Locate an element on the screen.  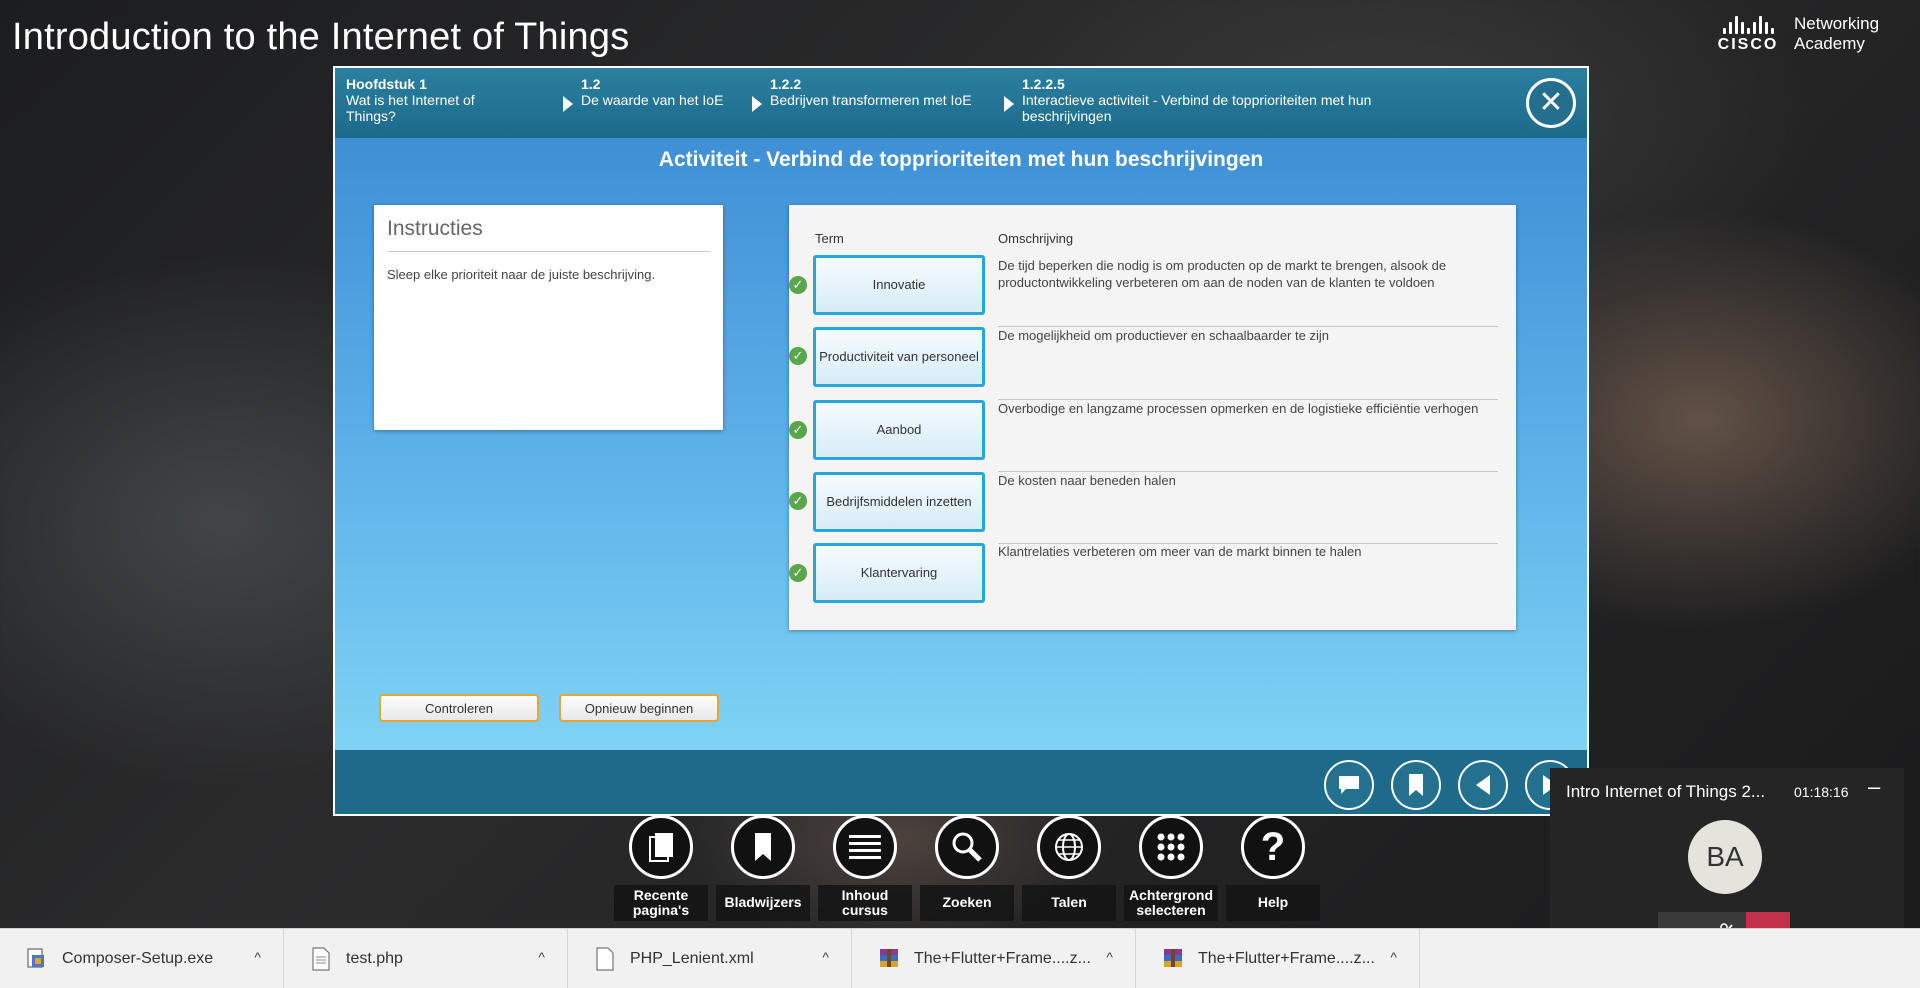
minimize-button: – is located at coordinates (1874, 787).